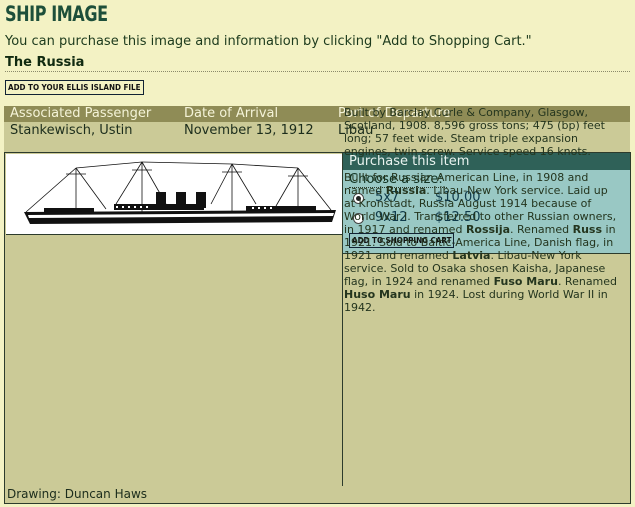 The height and width of the screenshot is (507, 635). I want to click on credit-text: Drawing: Duncan Haws, so click(77, 494).